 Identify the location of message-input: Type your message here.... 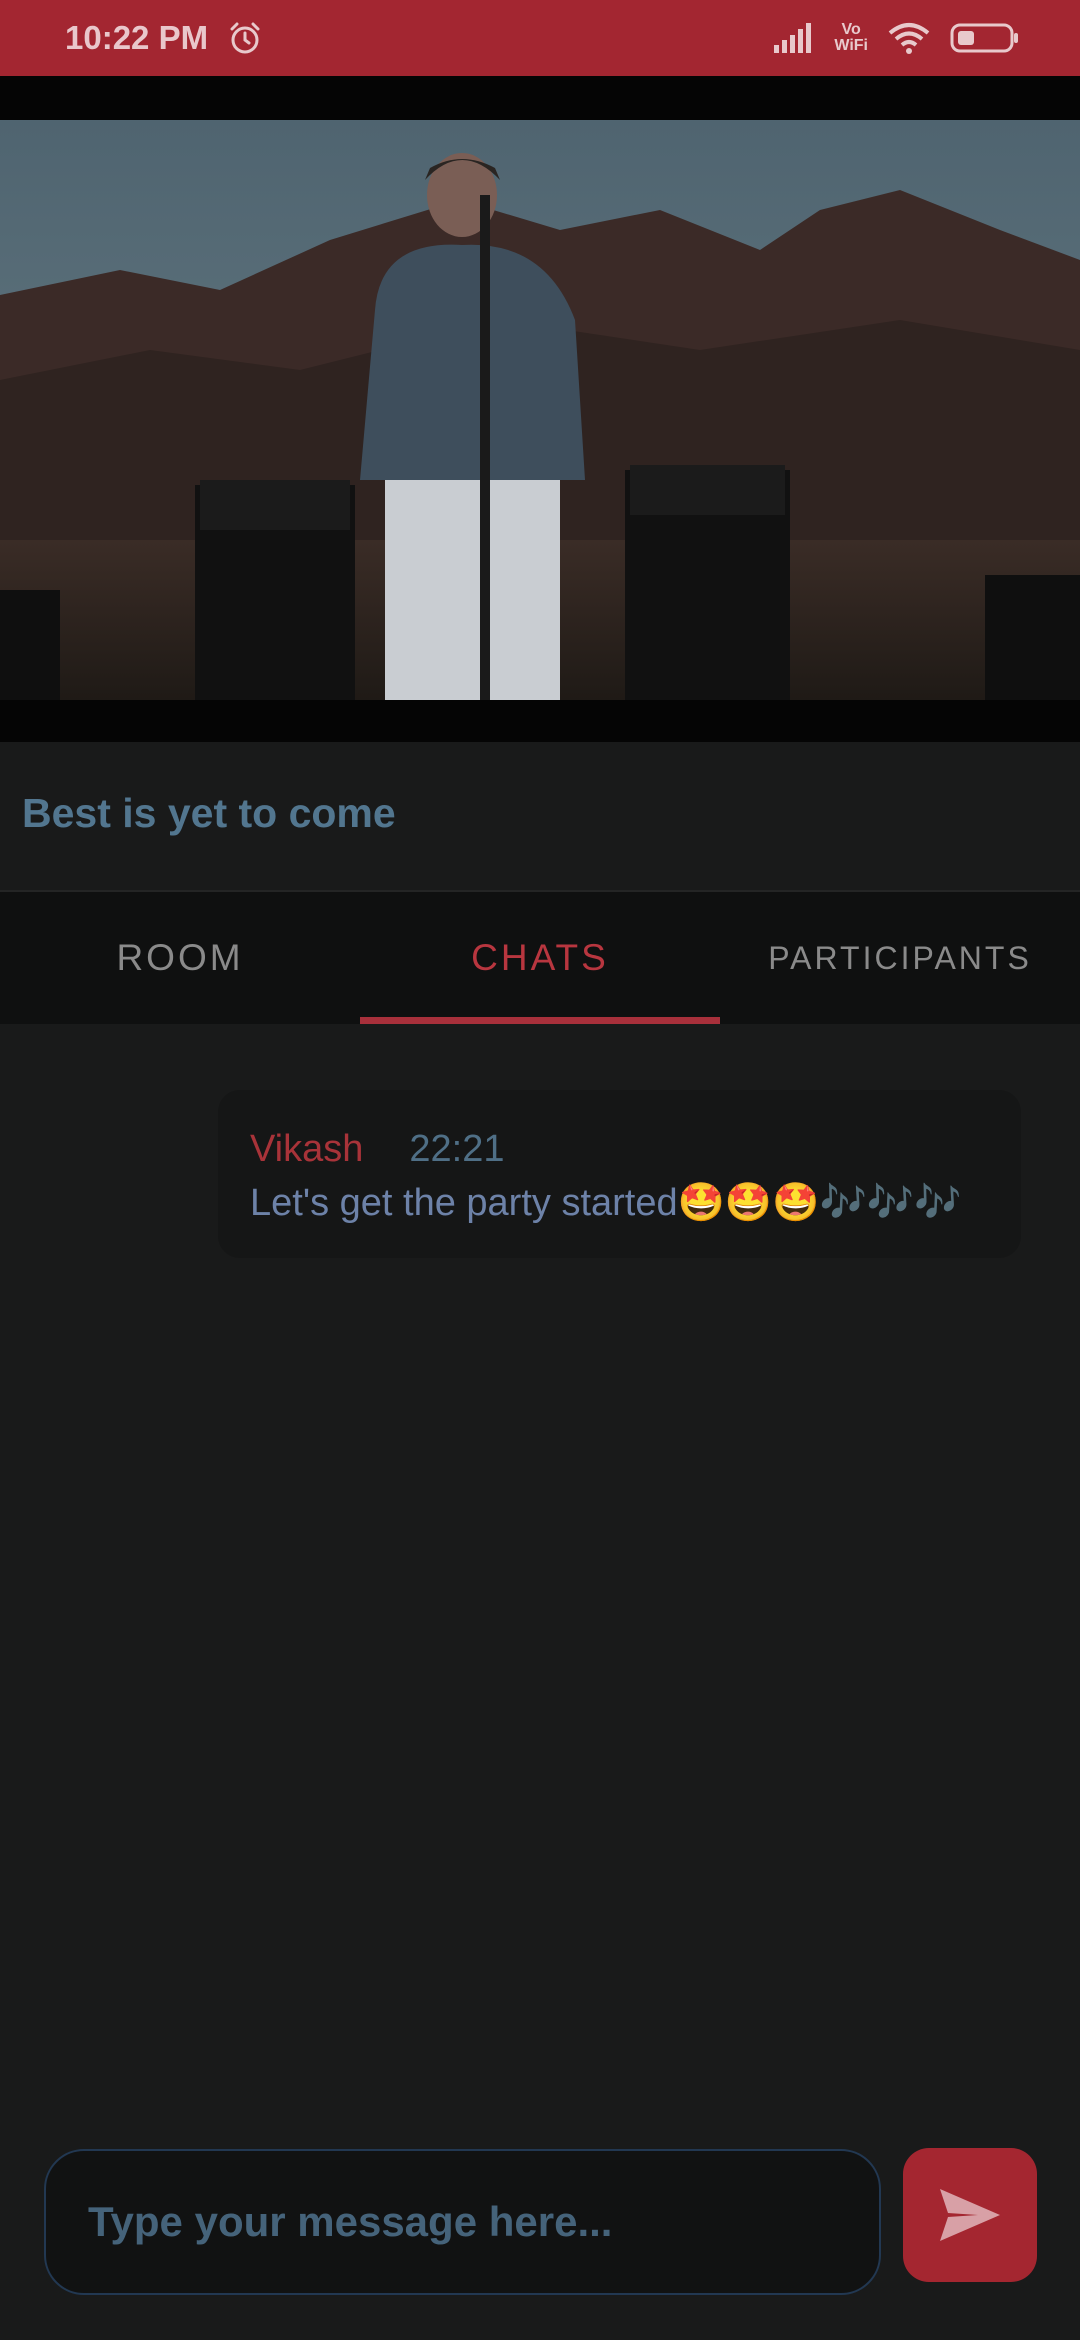
(462, 2222).